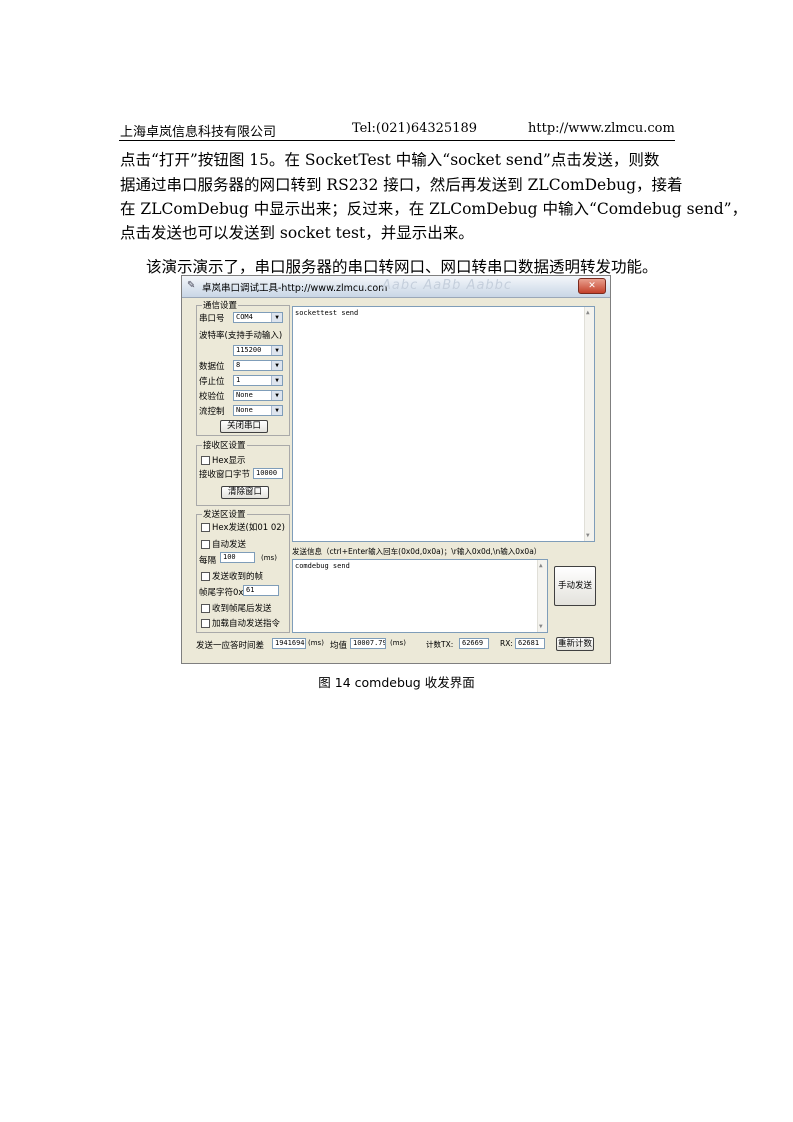 The image size is (793, 1122). Describe the element at coordinates (205, 623) in the screenshot. I see `auto-cmd-checkbox` at that location.